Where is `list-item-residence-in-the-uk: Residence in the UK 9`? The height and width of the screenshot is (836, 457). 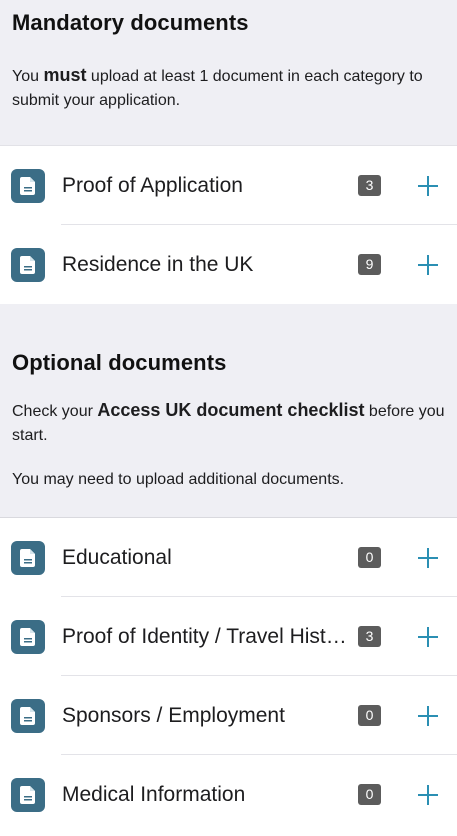
list-item-residence-in-the-uk: Residence in the UK 9 is located at coordinates (228, 264).